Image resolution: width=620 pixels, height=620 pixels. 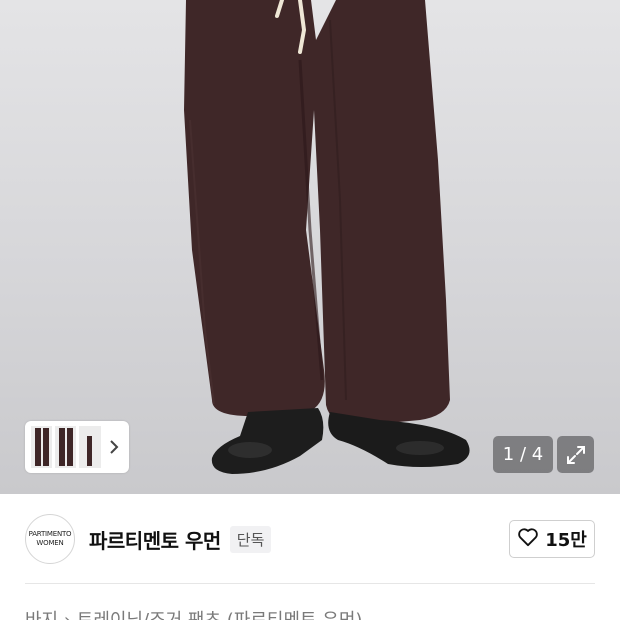 I want to click on brand-logo: PARTIMENTO WOMEN, so click(x=50, y=539).